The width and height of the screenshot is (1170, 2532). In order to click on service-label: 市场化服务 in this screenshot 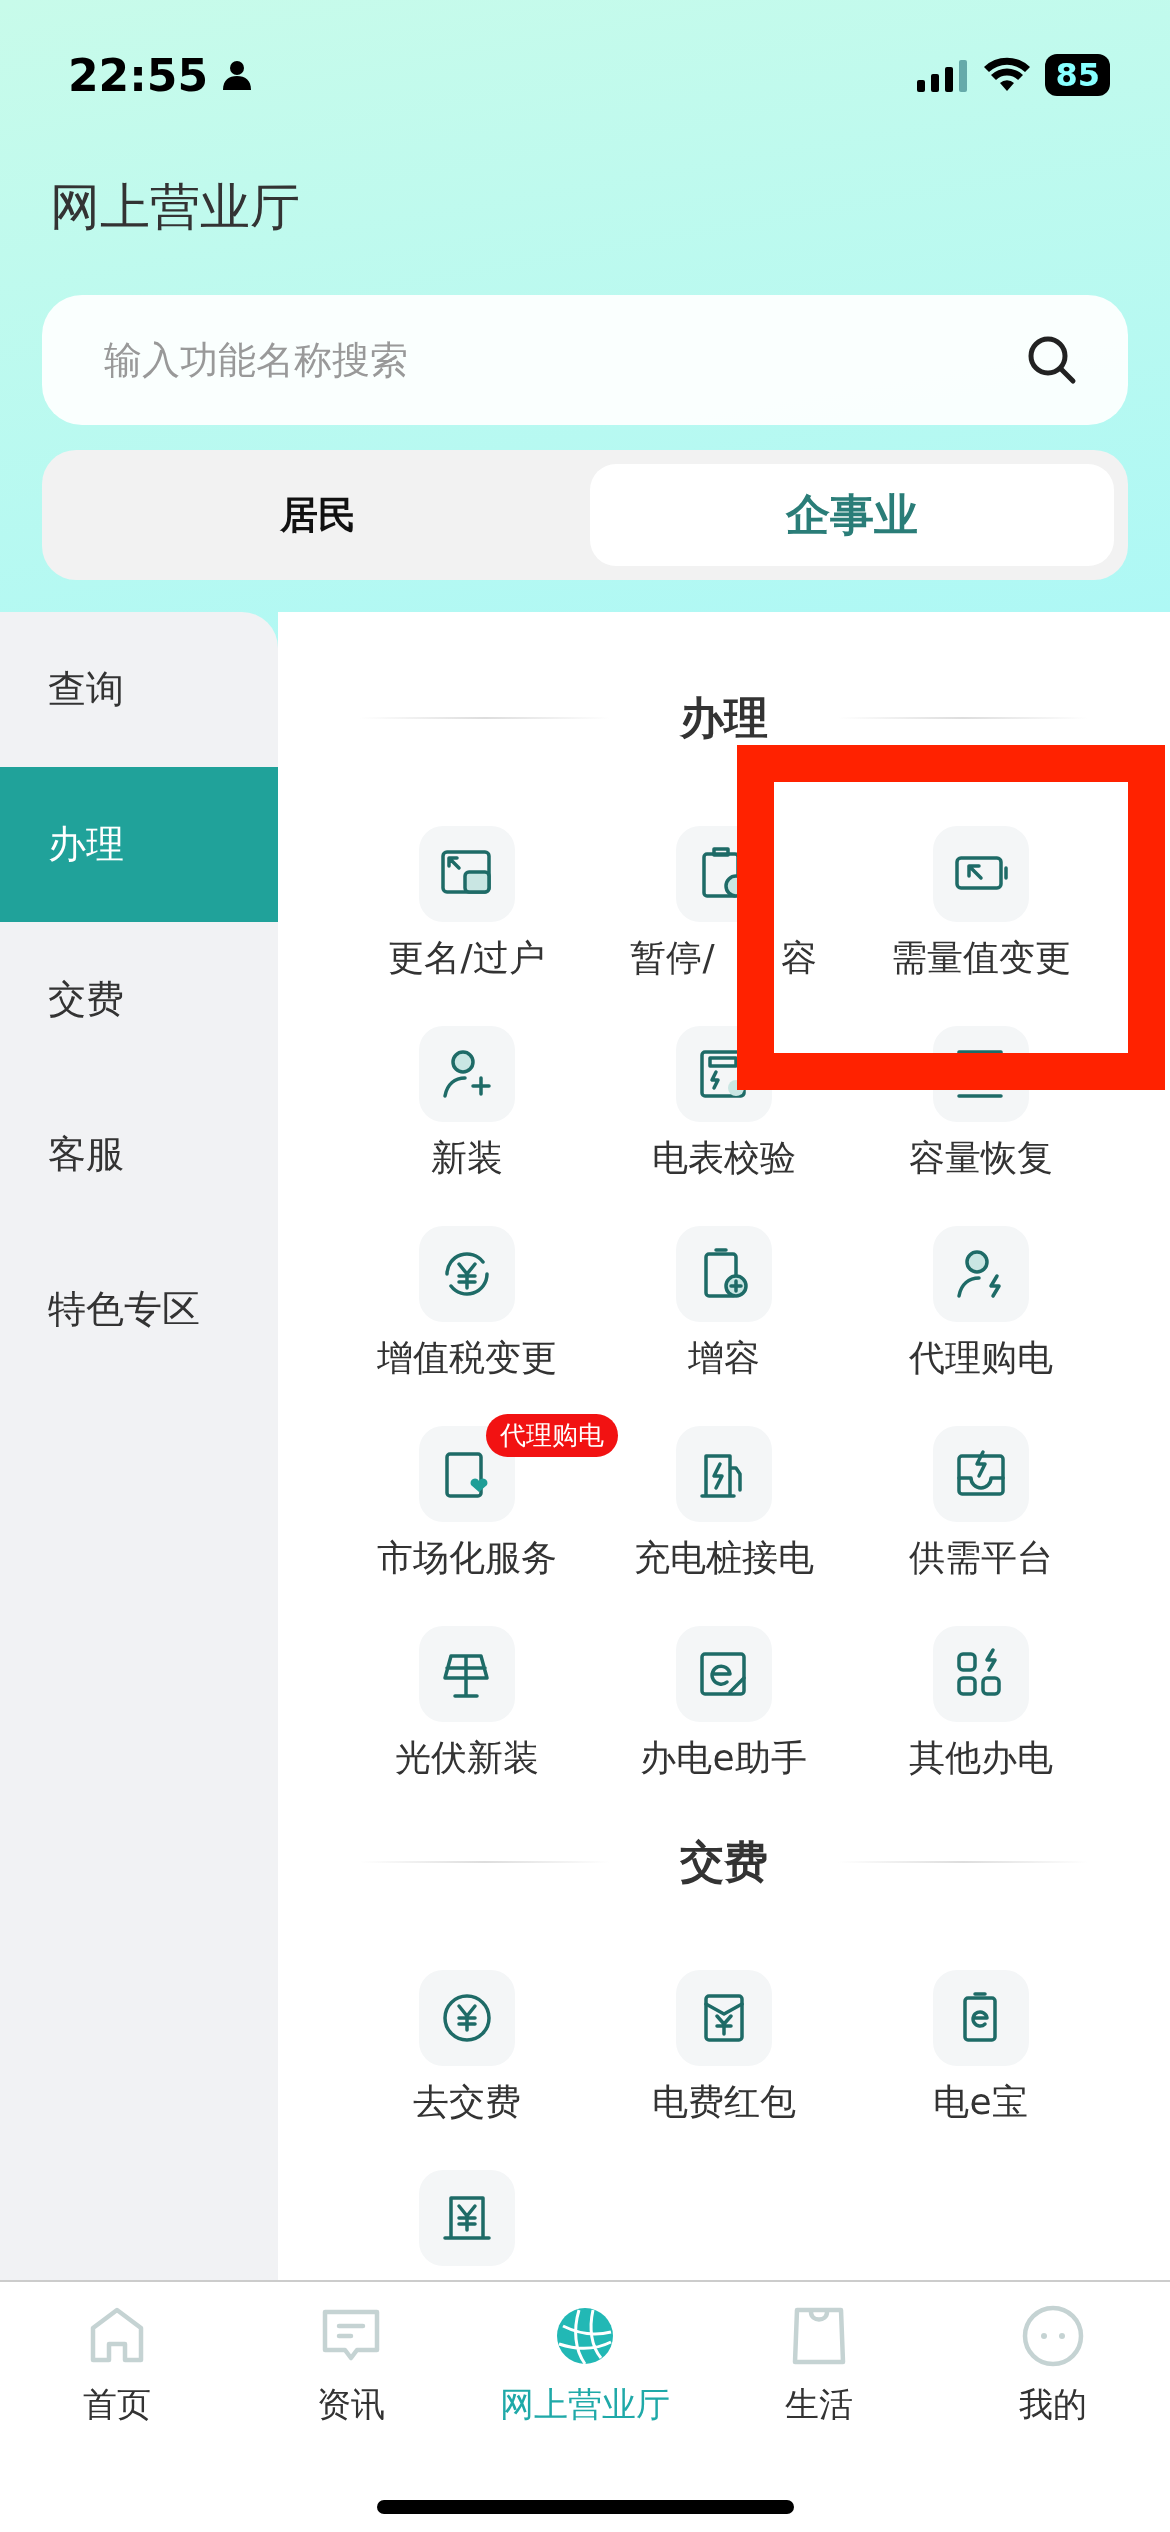, I will do `click(466, 1558)`.